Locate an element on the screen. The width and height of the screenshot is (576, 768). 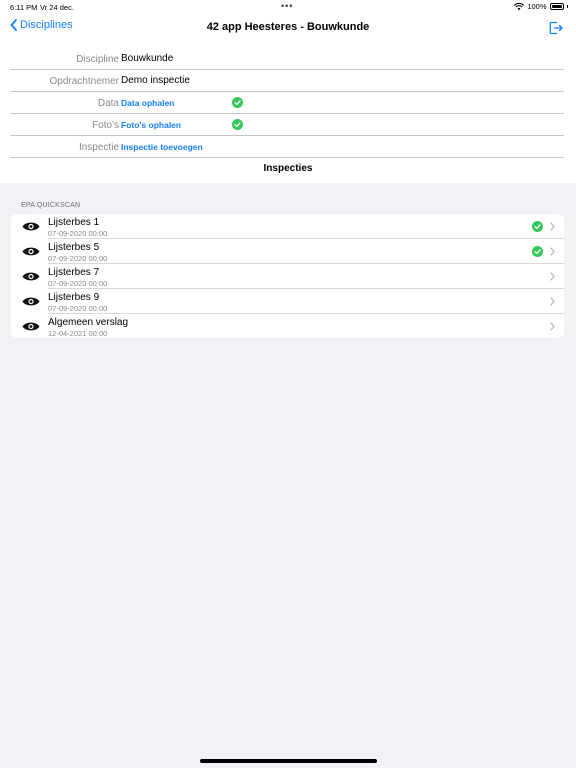
item-title: Algemeen verslag is located at coordinates (88, 322).